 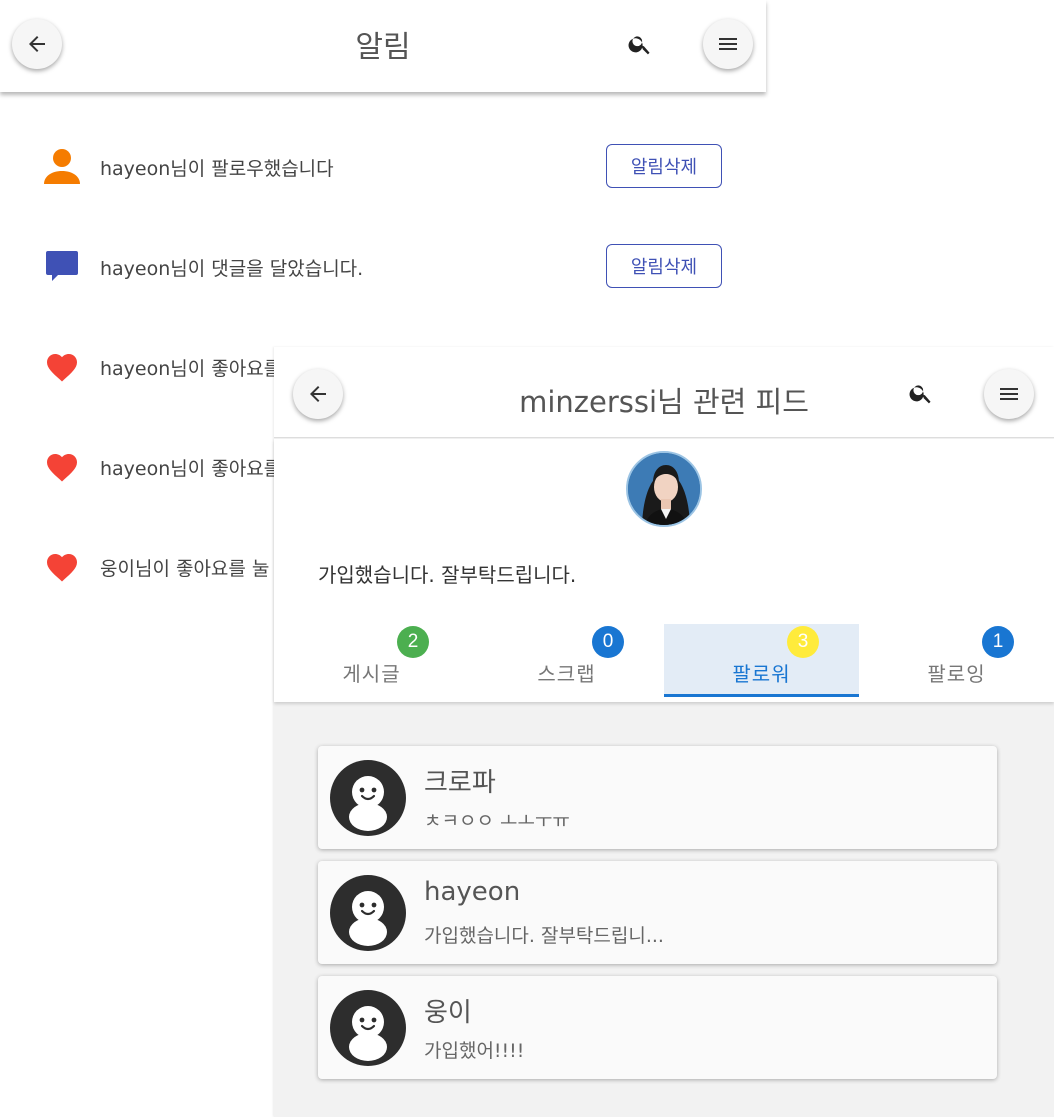 I want to click on follower-name: 웅이, so click(x=448, y=1013).